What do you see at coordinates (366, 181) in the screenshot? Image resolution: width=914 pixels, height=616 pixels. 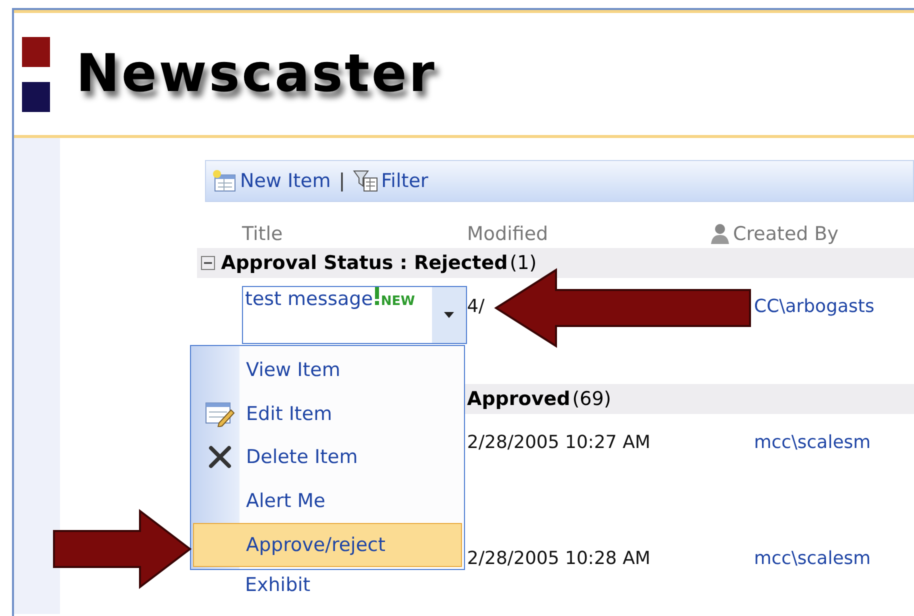 I see `filter-icon` at bounding box center [366, 181].